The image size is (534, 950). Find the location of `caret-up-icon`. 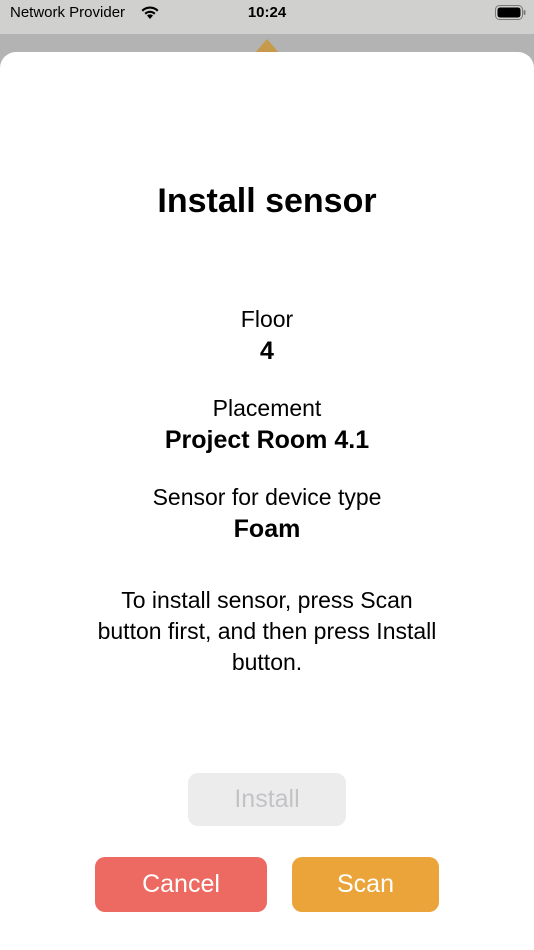

caret-up-icon is located at coordinates (267, 46).